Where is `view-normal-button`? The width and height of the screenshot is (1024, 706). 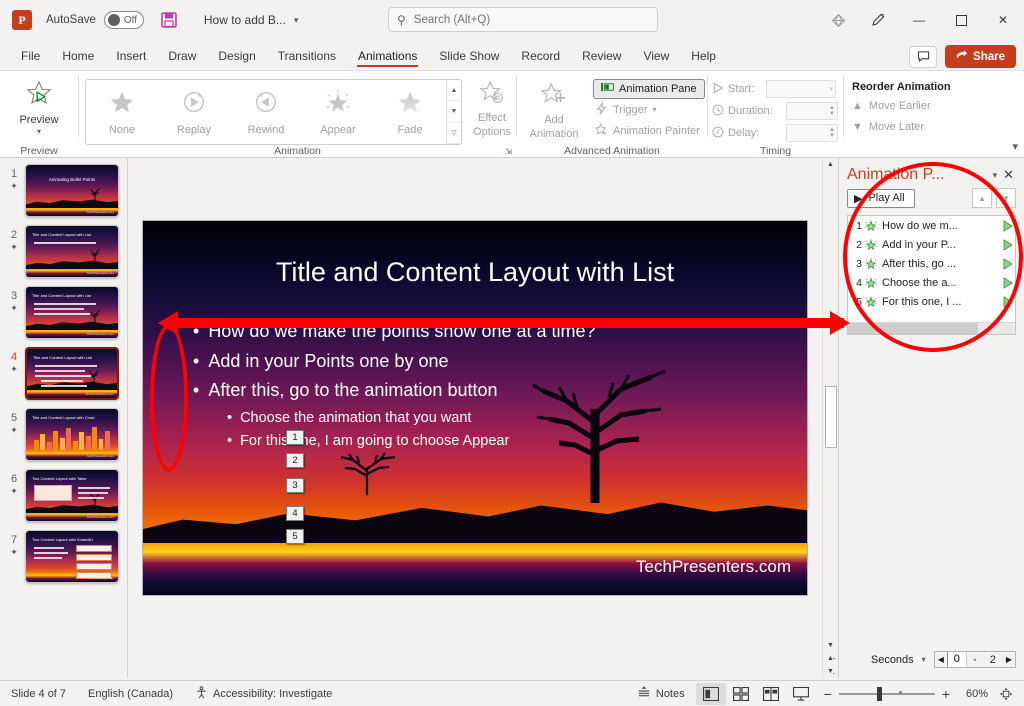 view-normal-button is located at coordinates (710, 693).